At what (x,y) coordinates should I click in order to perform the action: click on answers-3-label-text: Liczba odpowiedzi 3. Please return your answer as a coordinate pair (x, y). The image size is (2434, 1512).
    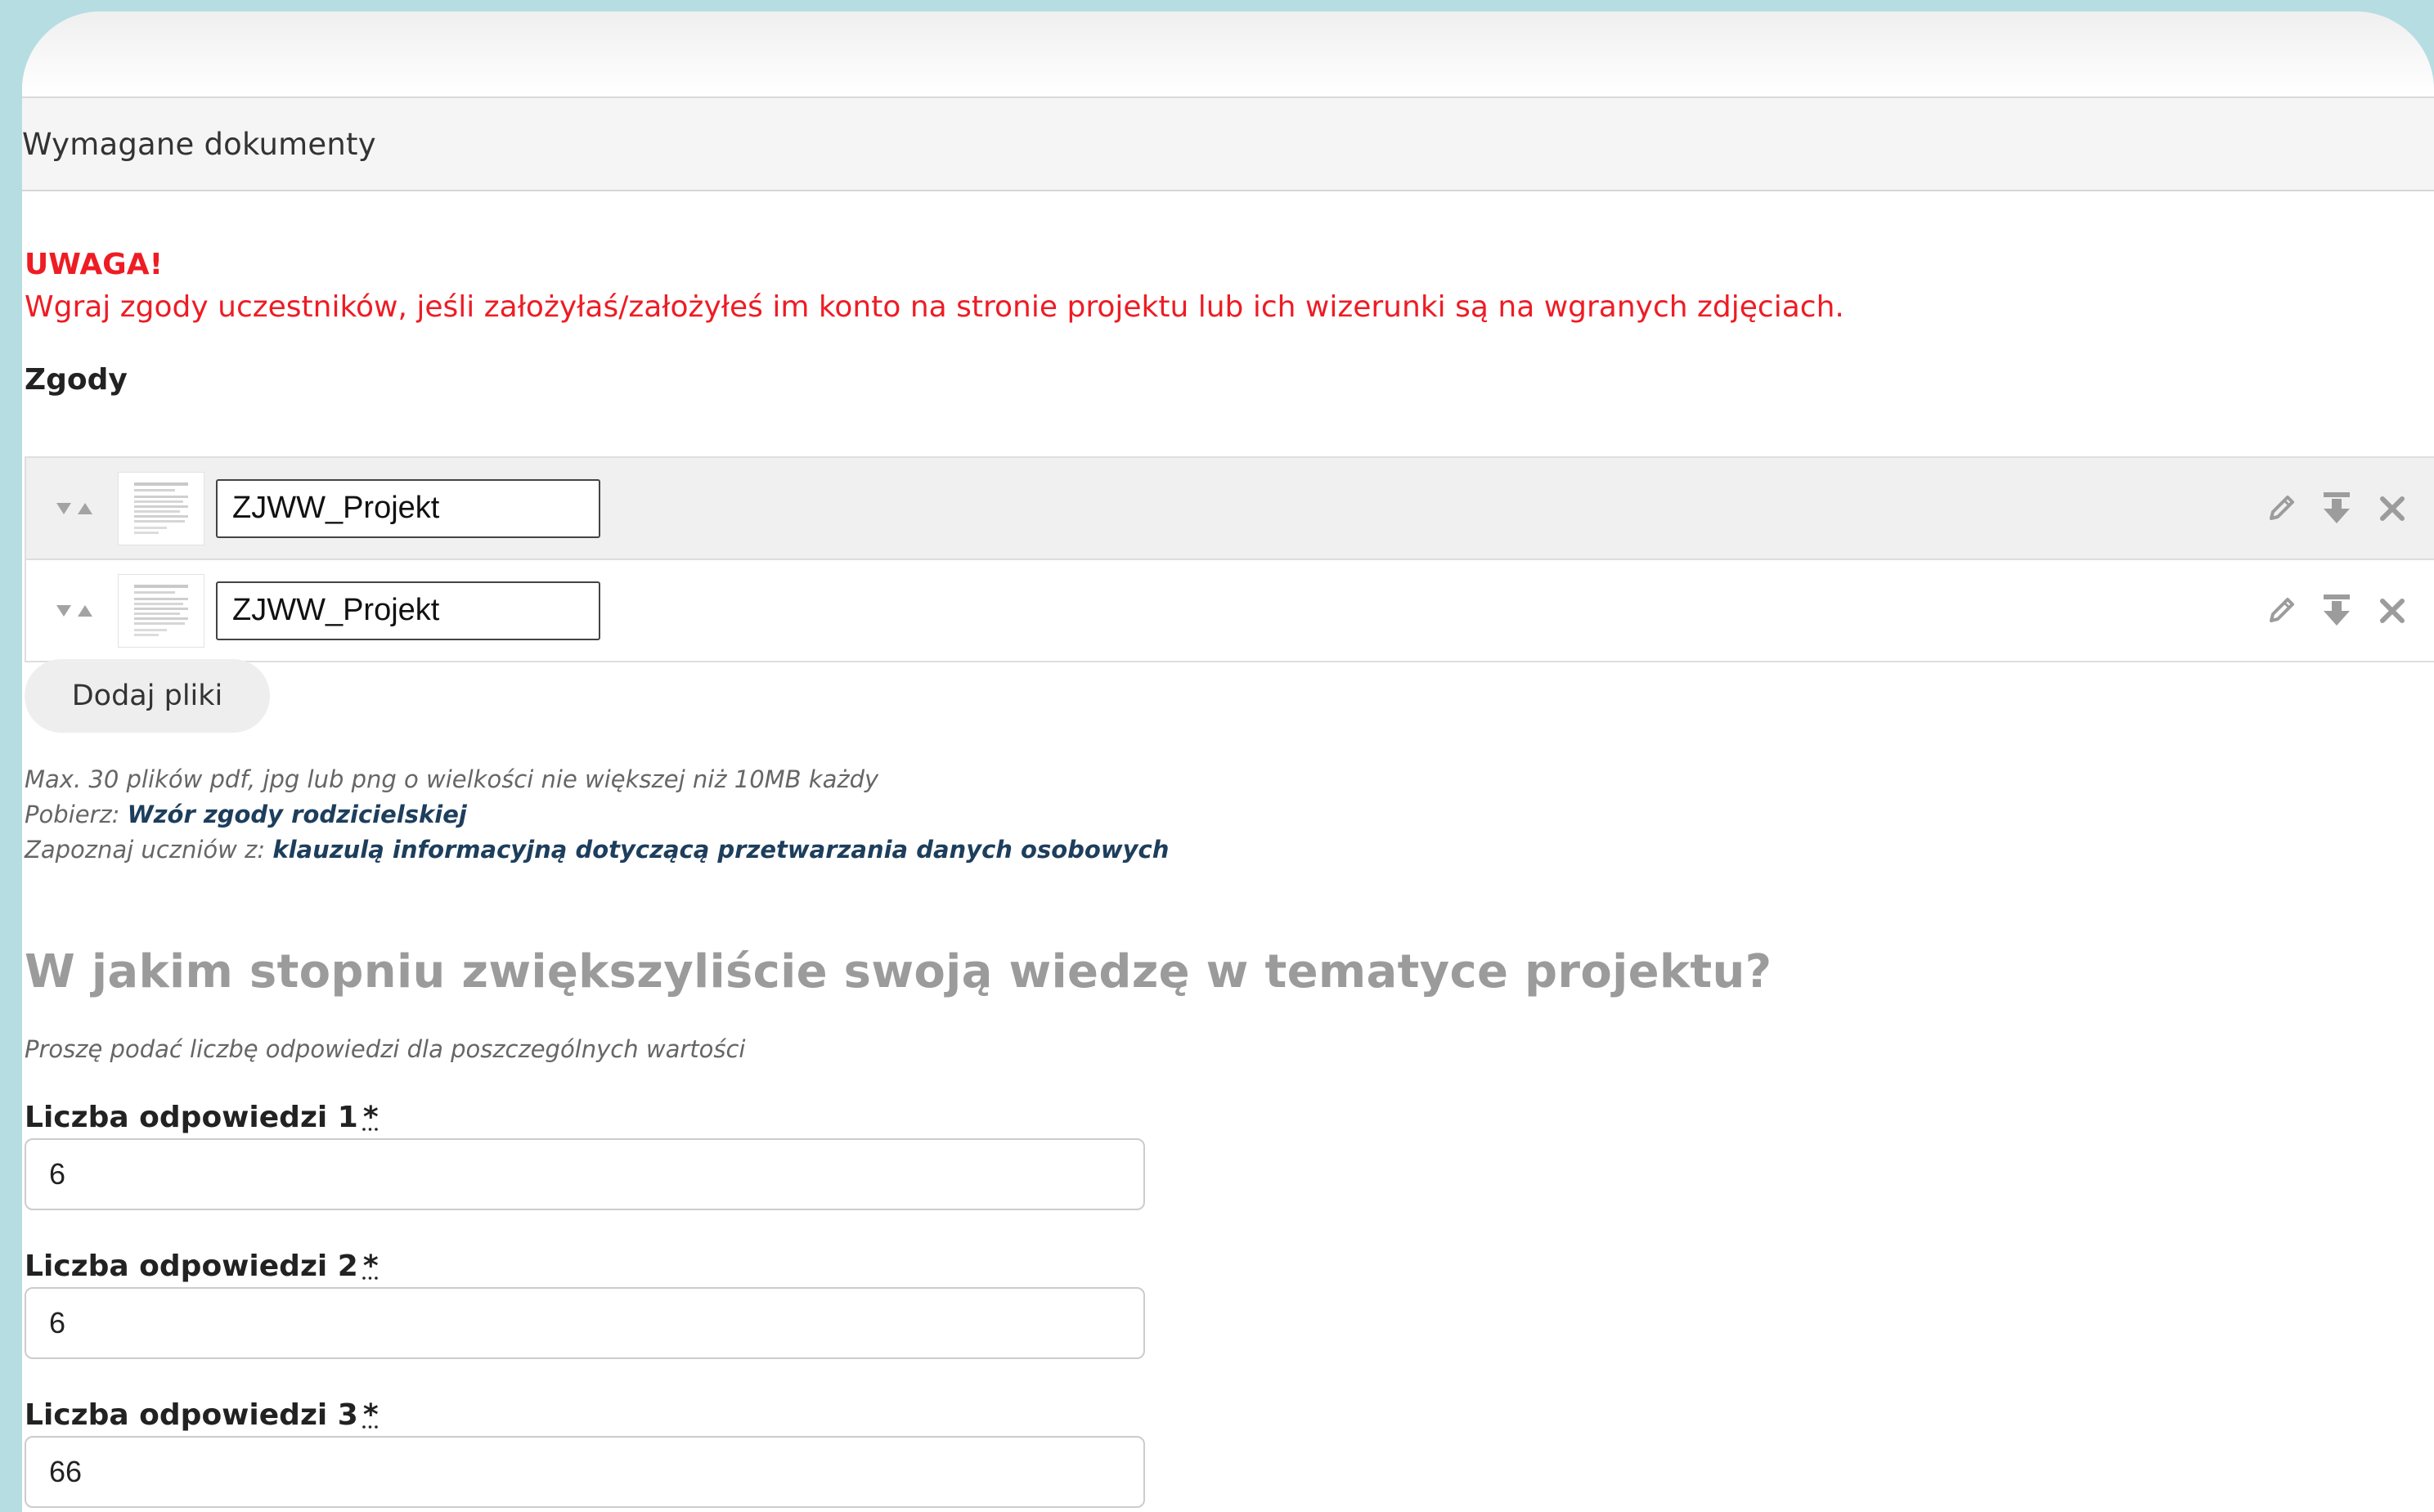
    Looking at the image, I should click on (191, 1415).